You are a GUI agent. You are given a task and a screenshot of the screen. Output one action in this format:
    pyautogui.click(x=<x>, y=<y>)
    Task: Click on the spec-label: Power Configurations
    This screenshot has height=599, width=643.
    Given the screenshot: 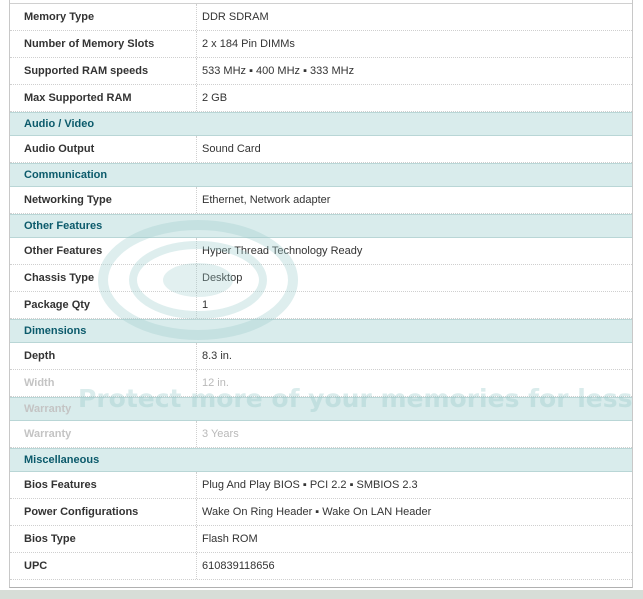 What is the action you would take?
    pyautogui.click(x=81, y=512)
    